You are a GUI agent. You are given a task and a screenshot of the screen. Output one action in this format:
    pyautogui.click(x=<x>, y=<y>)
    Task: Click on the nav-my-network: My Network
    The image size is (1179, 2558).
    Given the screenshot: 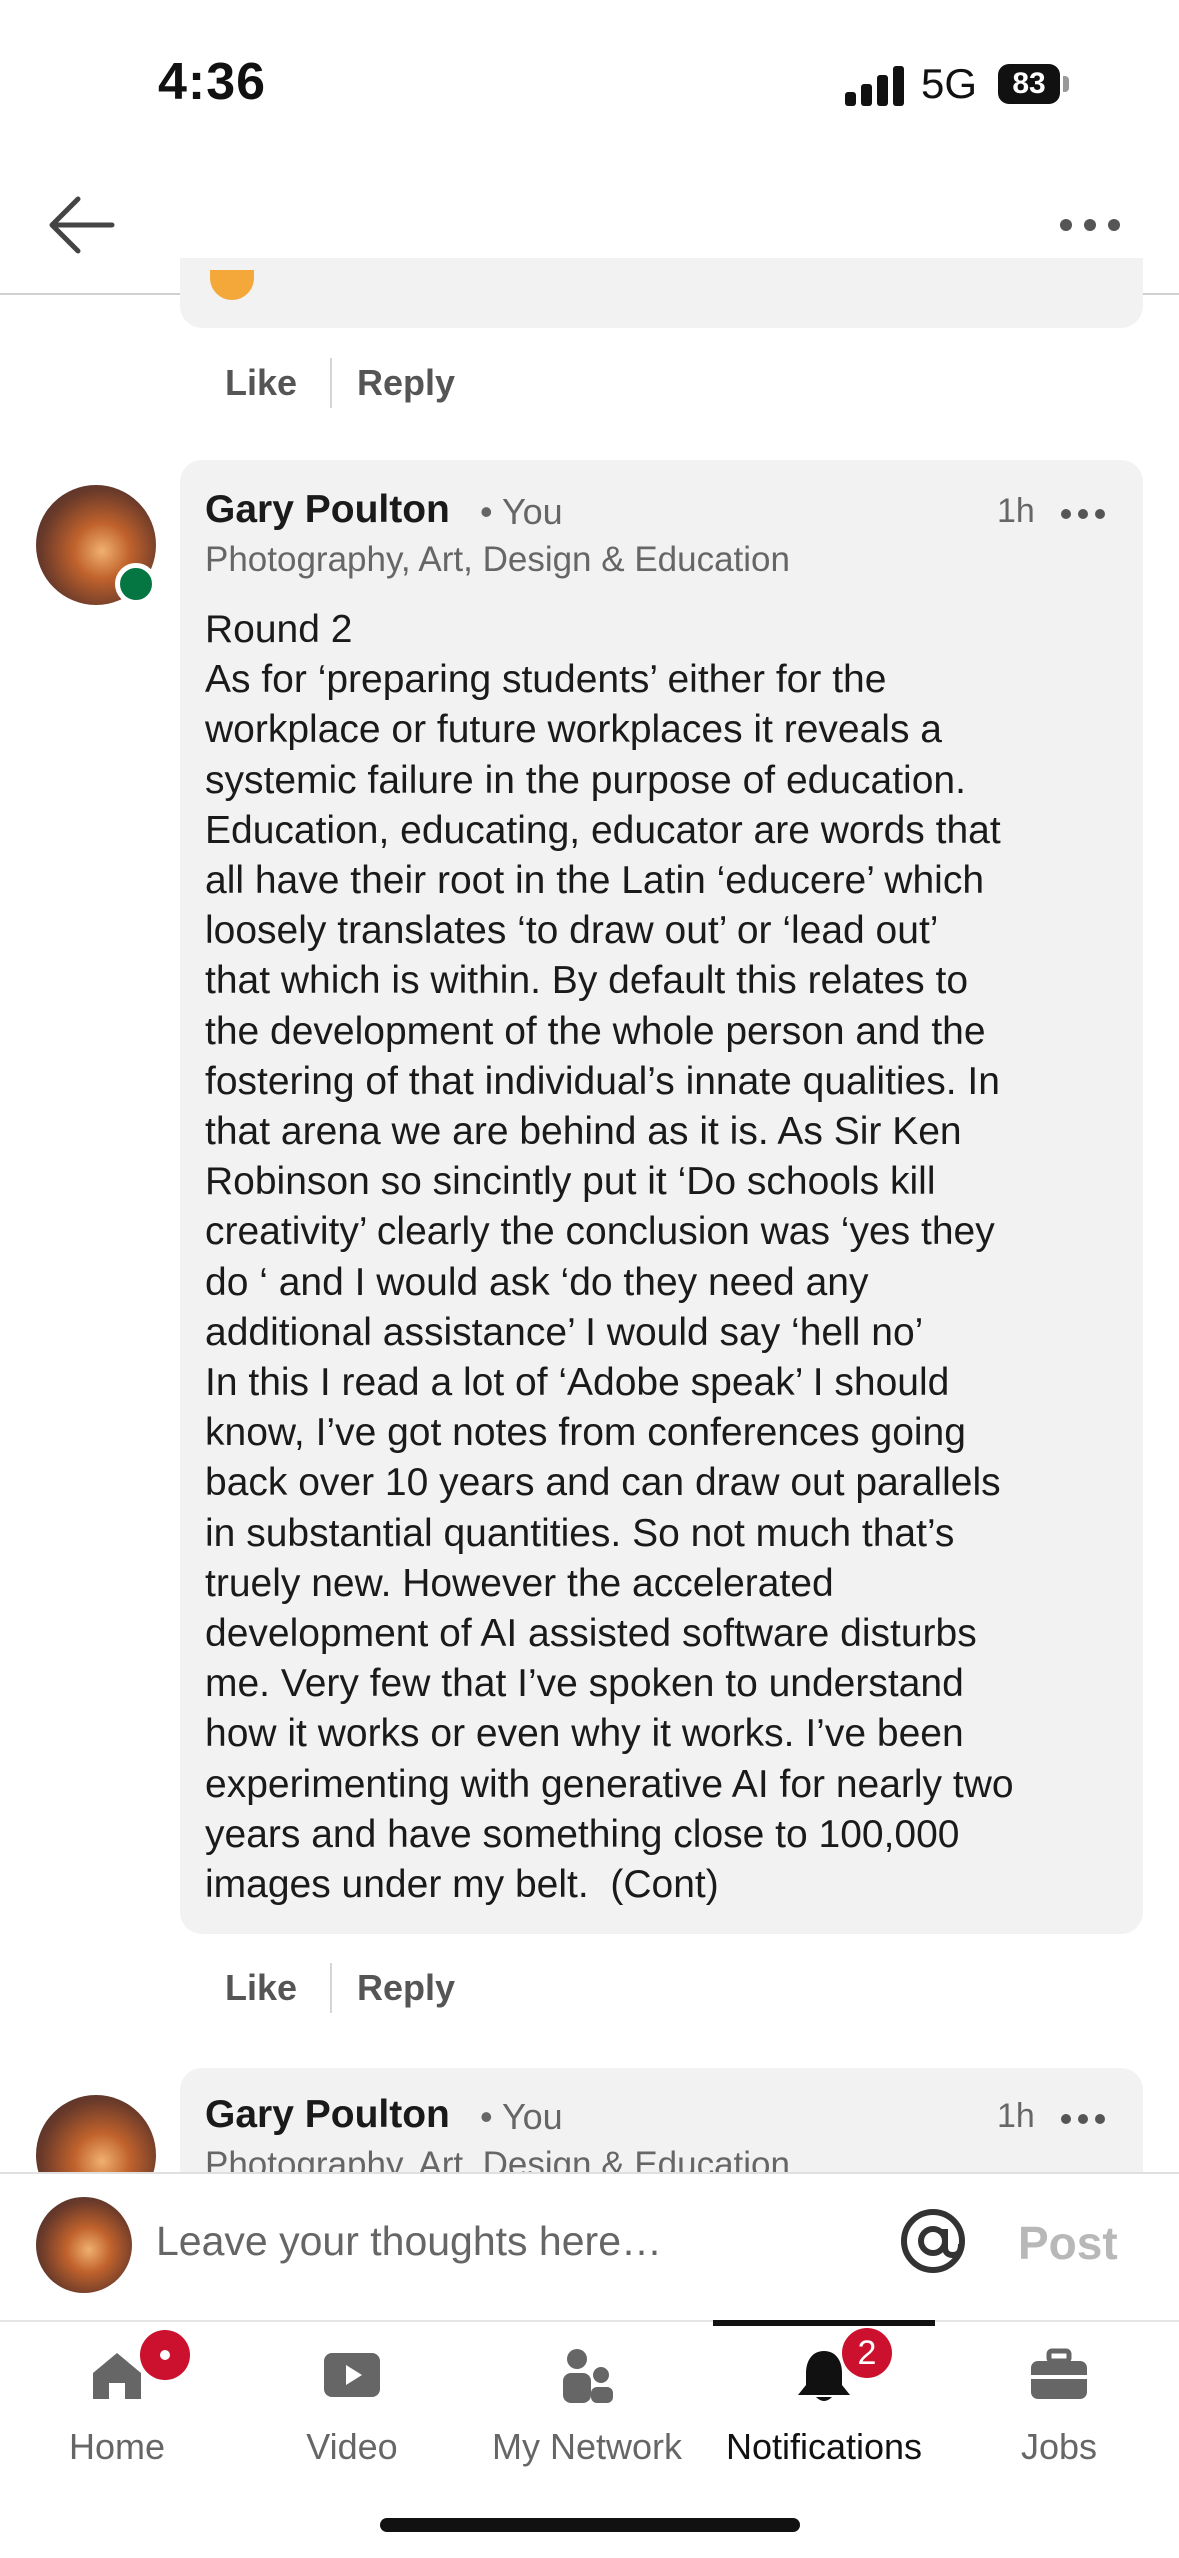 What is the action you would take?
    pyautogui.click(x=587, y=2400)
    